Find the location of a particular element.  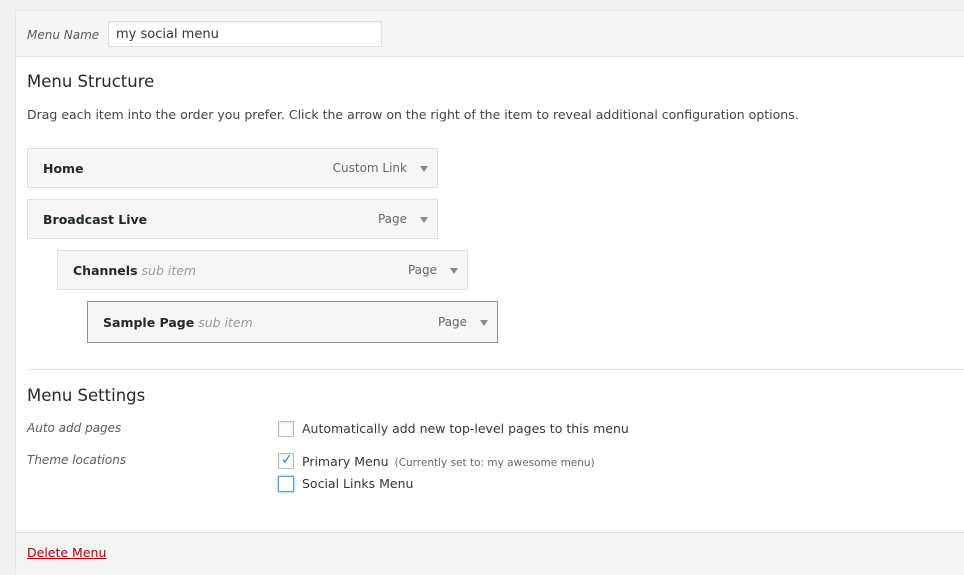

delete-menu-link: Delete Menu is located at coordinates (66, 552).